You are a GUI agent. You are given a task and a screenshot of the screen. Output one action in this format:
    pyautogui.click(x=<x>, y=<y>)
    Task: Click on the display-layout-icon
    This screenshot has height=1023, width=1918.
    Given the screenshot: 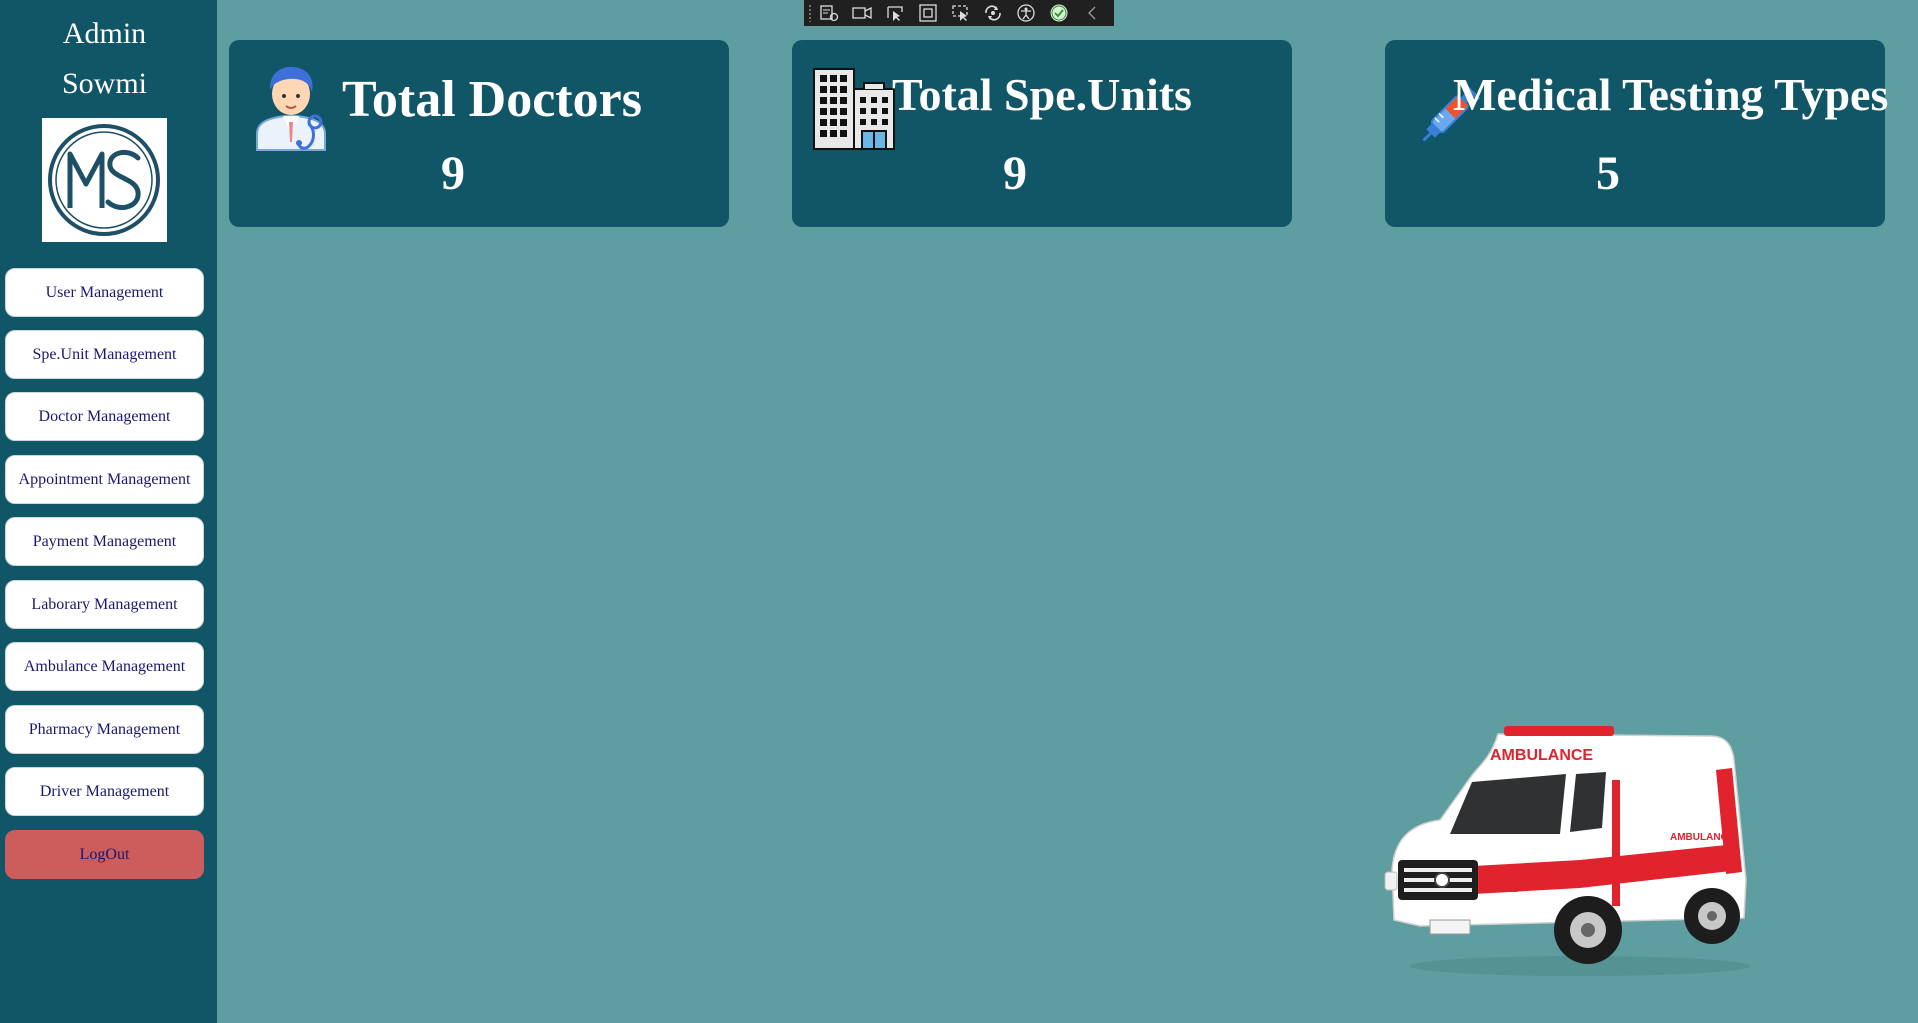 What is the action you would take?
    pyautogui.click(x=928, y=13)
    